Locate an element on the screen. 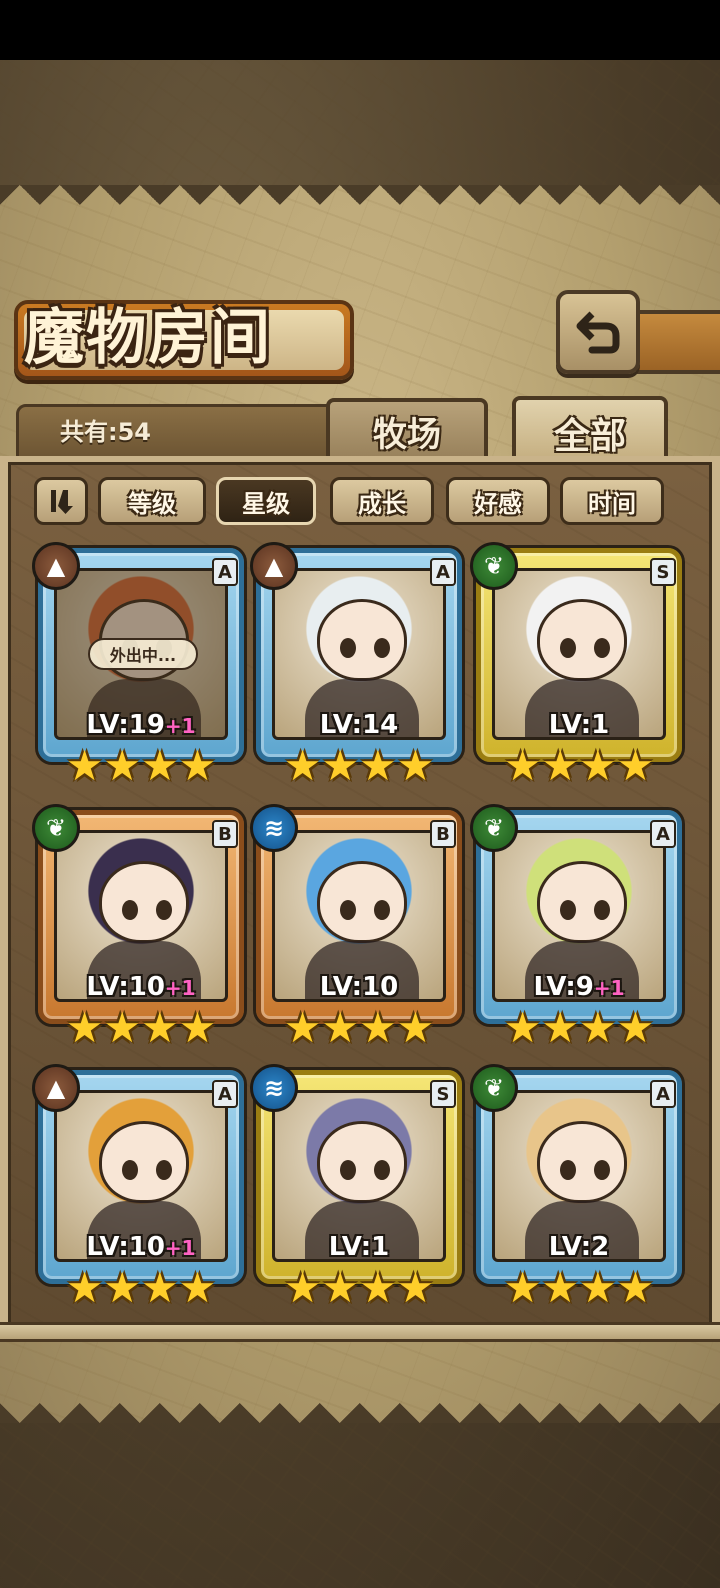 Image resolution: width=720 pixels, height=1588 pixels. level-label: LV:19+1 is located at coordinates (141, 725).